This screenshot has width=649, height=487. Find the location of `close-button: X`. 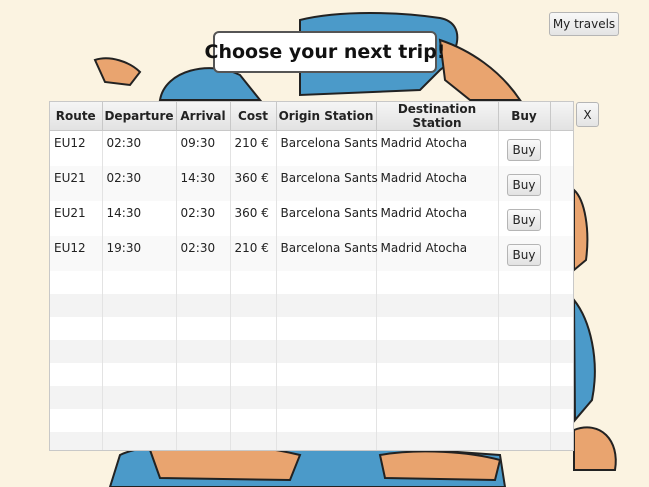

close-button: X is located at coordinates (587, 114).